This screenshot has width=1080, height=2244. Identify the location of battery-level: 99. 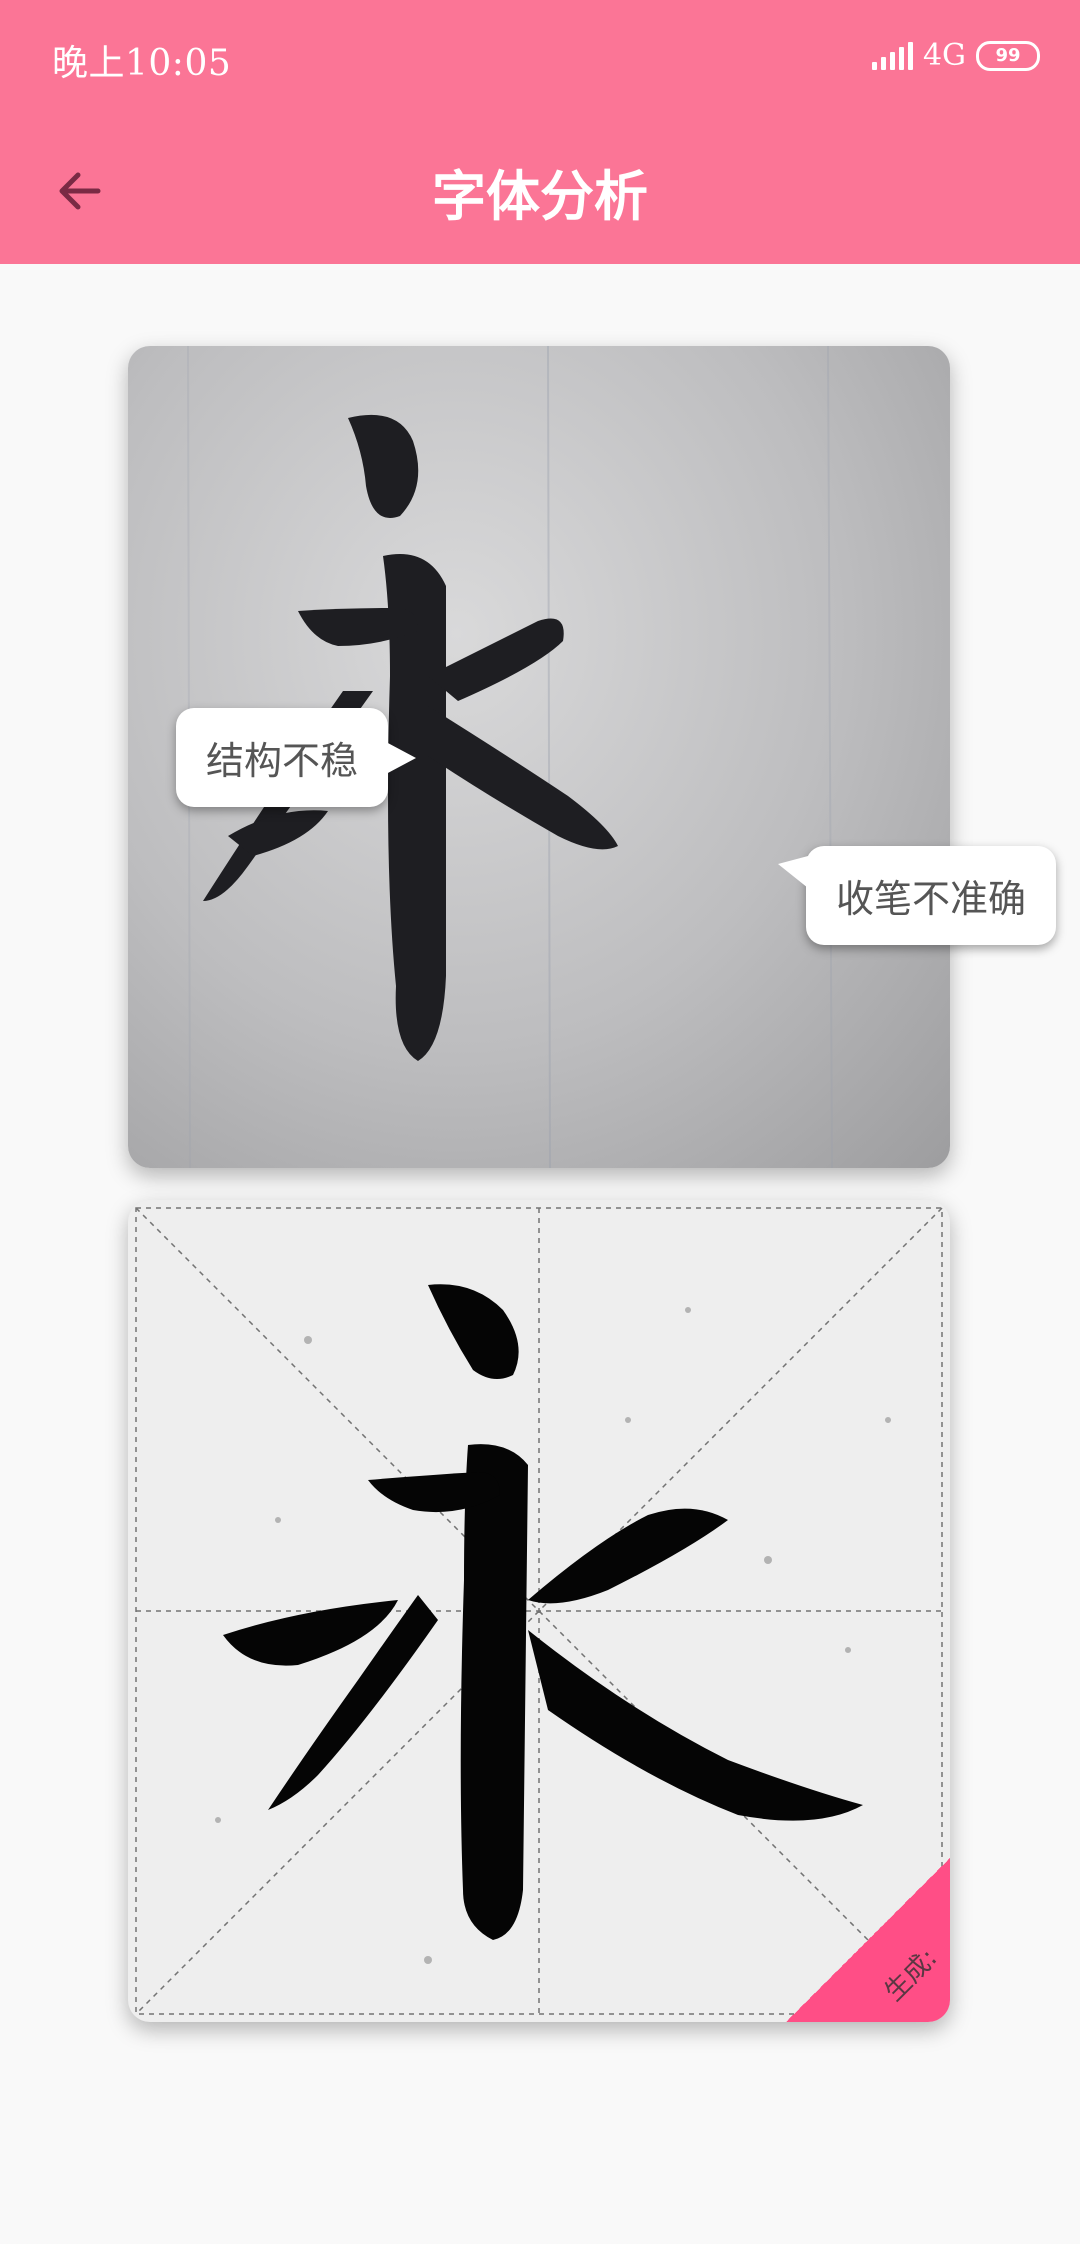
(1008, 55).